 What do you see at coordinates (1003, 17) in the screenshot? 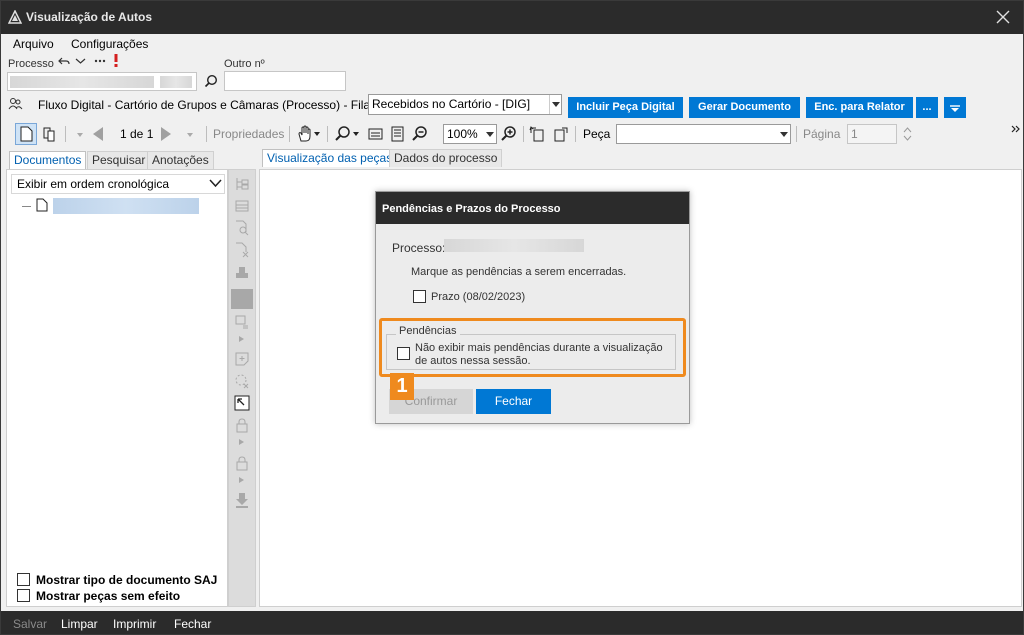
I see `close-icon` at bounding box center [1003, 17].